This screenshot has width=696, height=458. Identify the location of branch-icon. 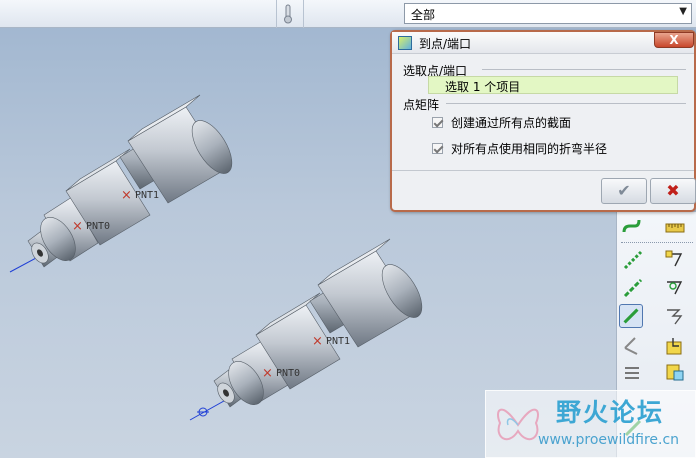
(633, 346).